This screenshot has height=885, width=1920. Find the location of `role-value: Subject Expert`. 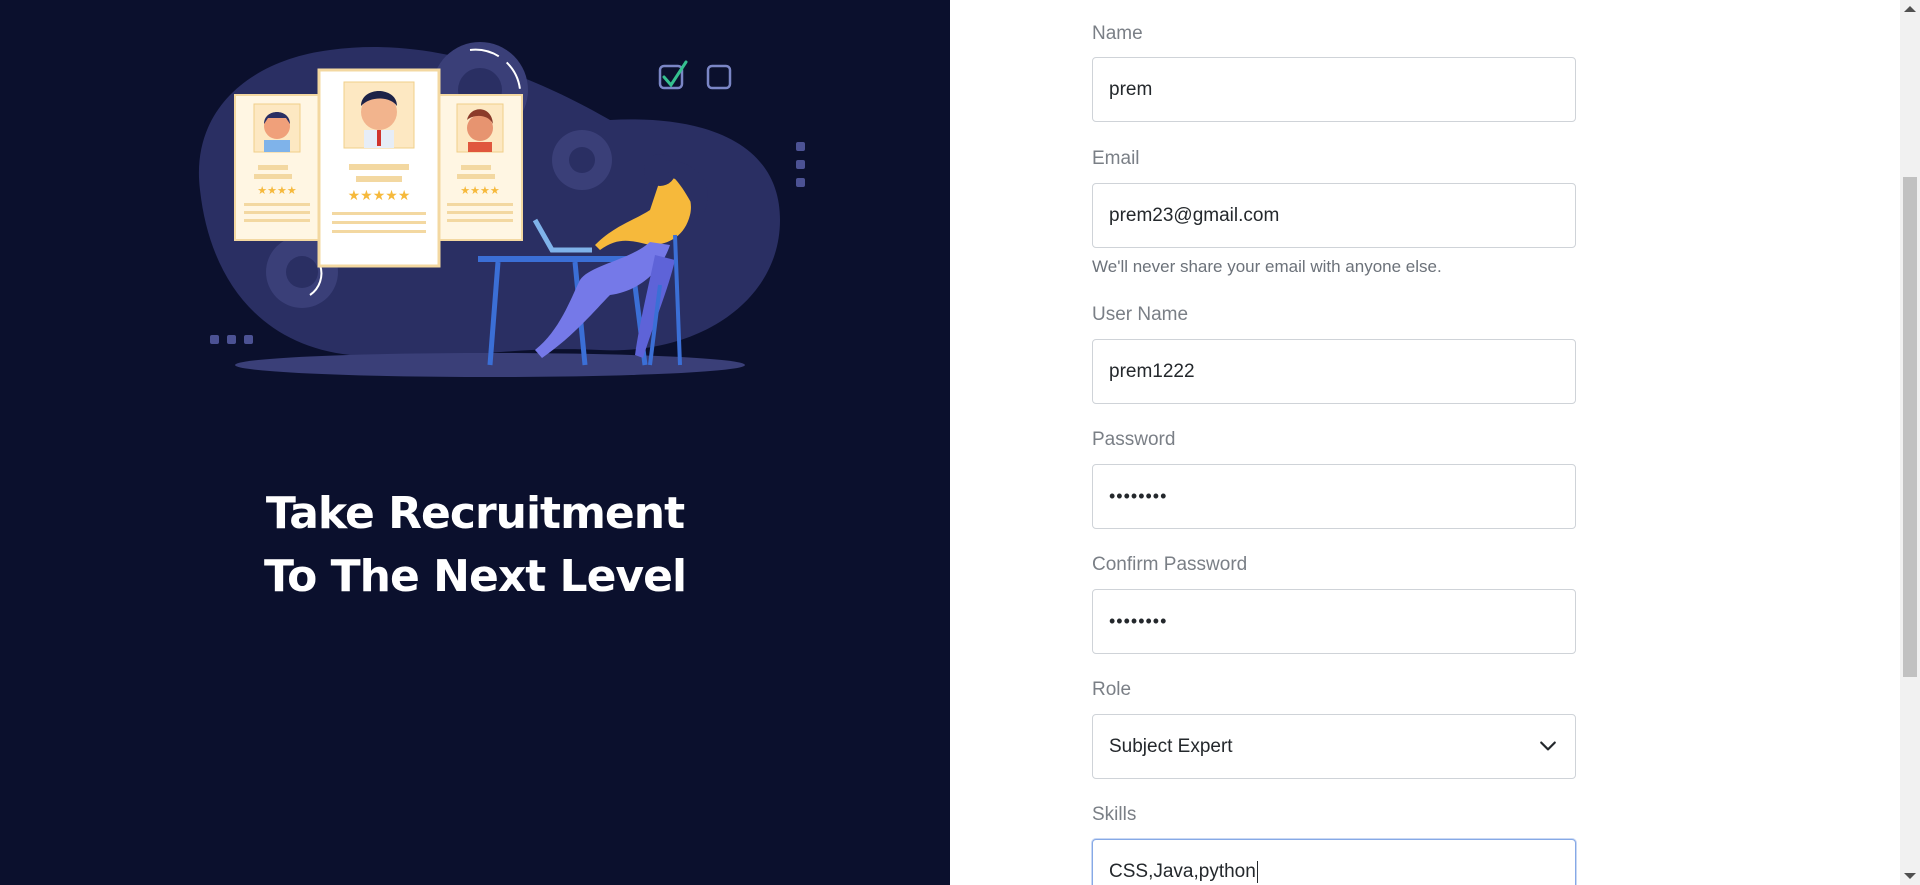

role-value: Subject Expert is located at coordinates (1171, 746).